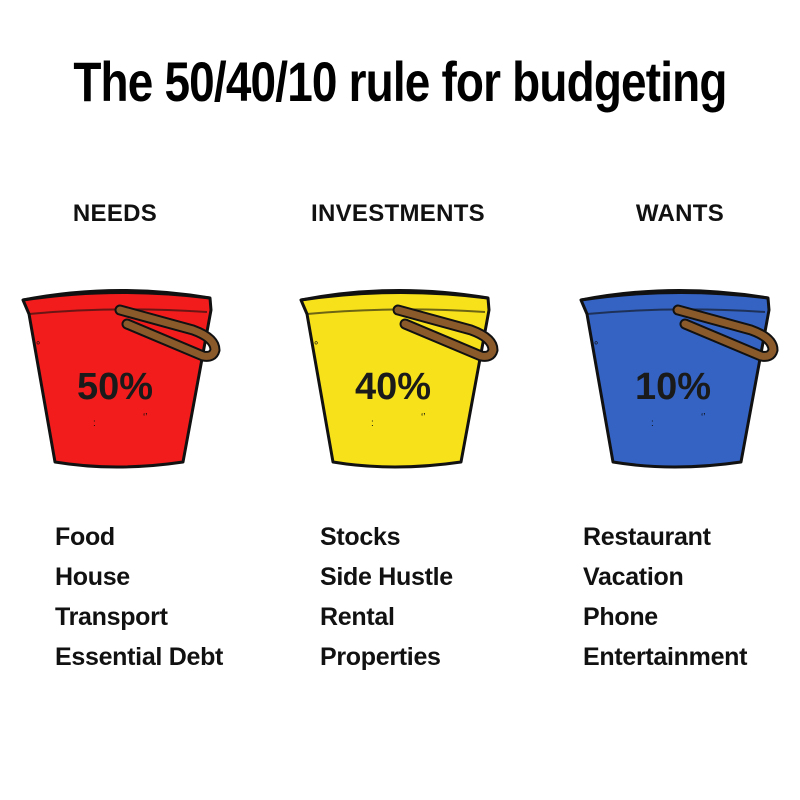 This screenshot has width=800, height=800. What do you see at coordinates (620, 617) in the screenshot?
I see `list-item: Phone` at bounding box center [620, 617].